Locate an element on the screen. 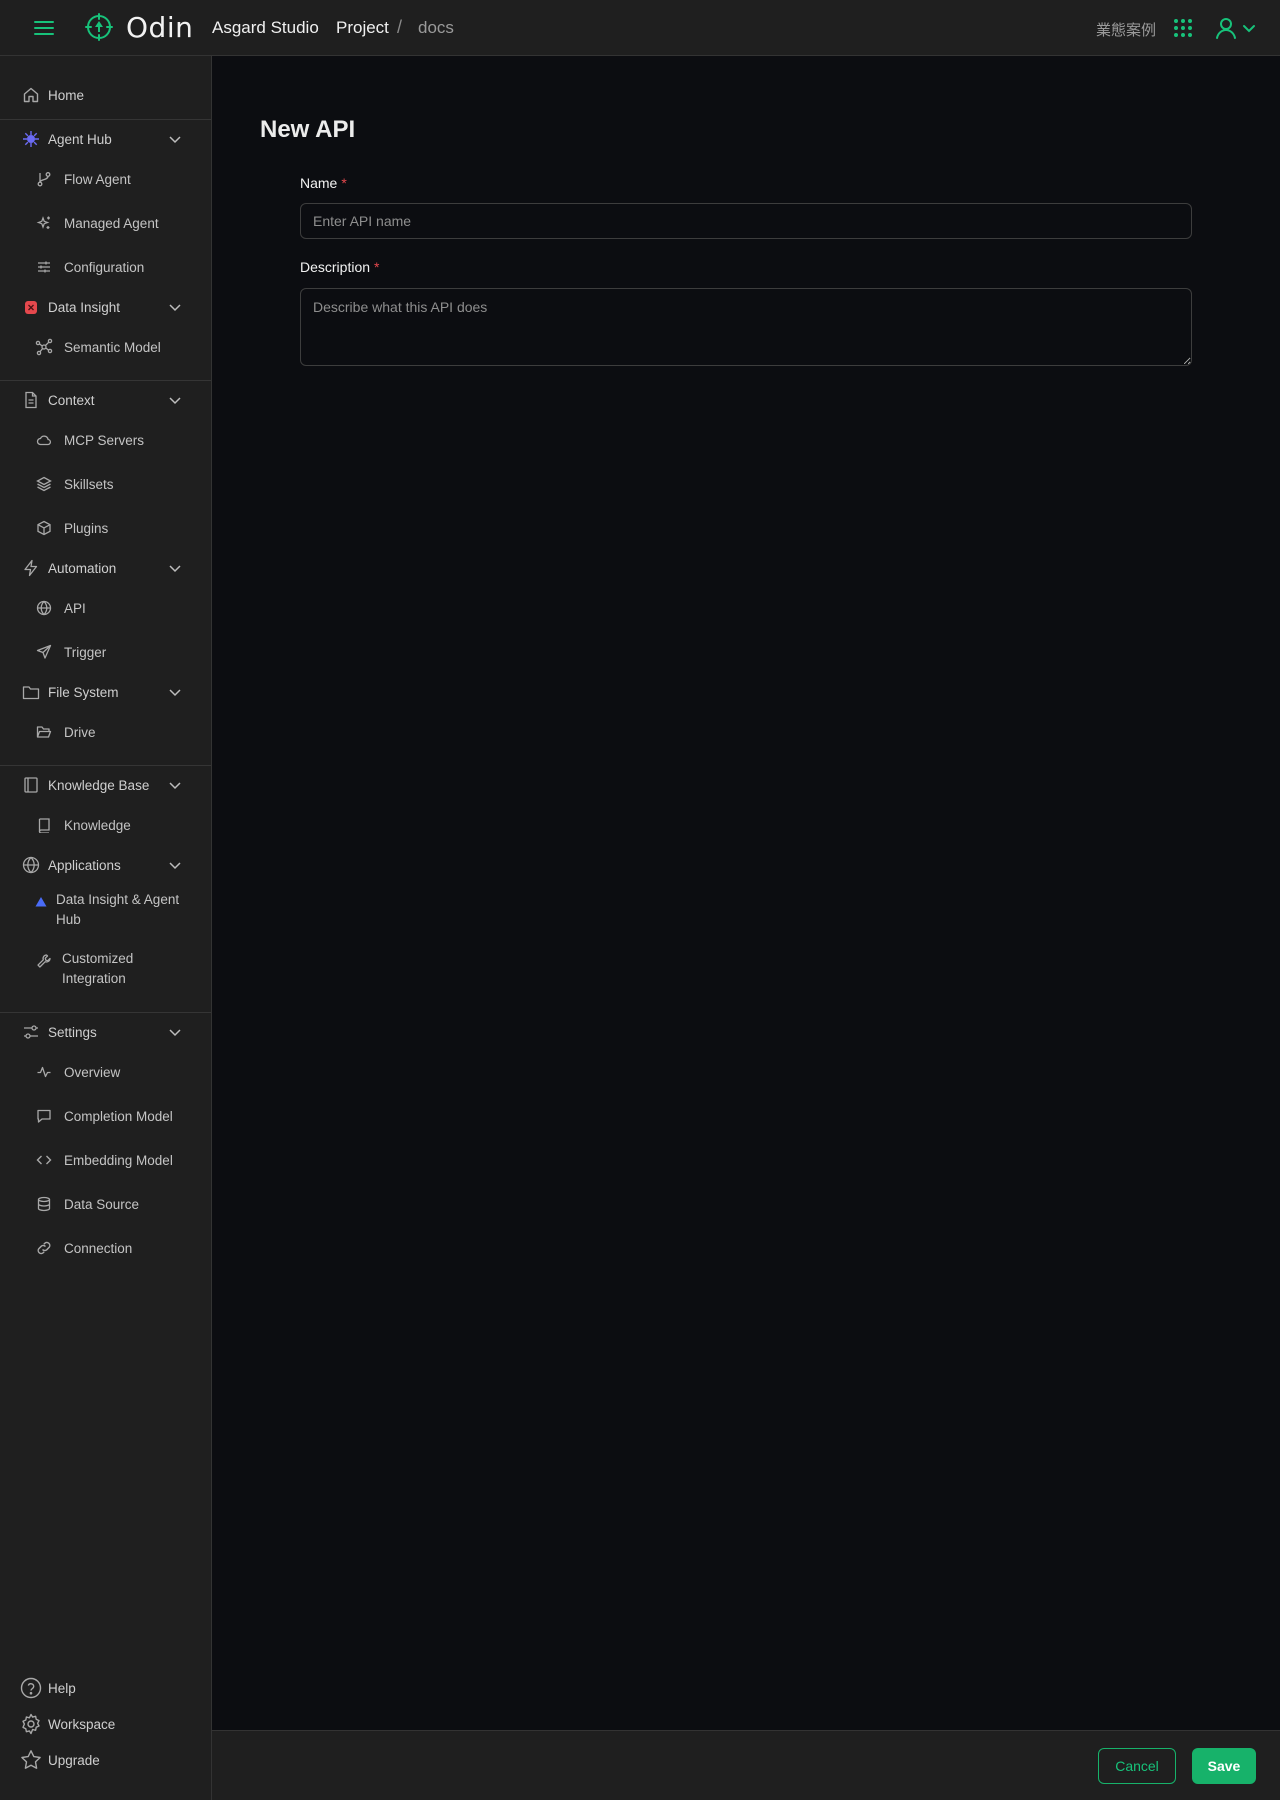 This screenshot has width=1280, height=1800. sidebar-item-label: Configuration is located at coordinates (104, 267).